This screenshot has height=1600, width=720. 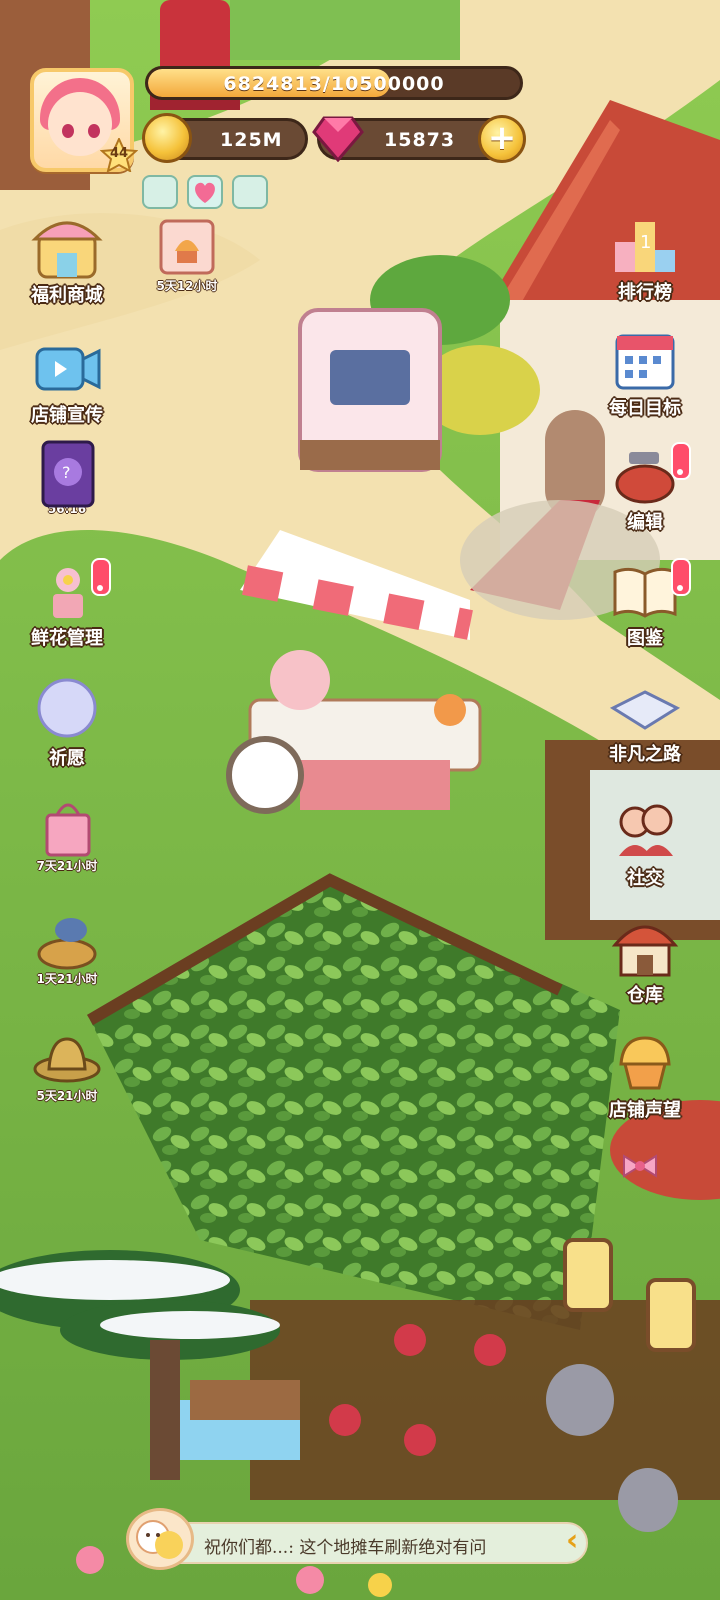 I want to click on flower-bed-icon, so click(x=250, y=192).